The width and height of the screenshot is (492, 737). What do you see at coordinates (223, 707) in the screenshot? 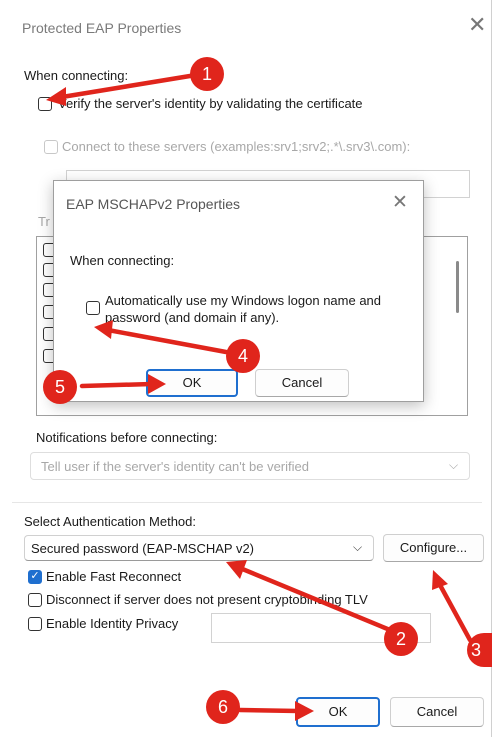
I see `step-badge-6: 6` at bounding box center [223, 707].